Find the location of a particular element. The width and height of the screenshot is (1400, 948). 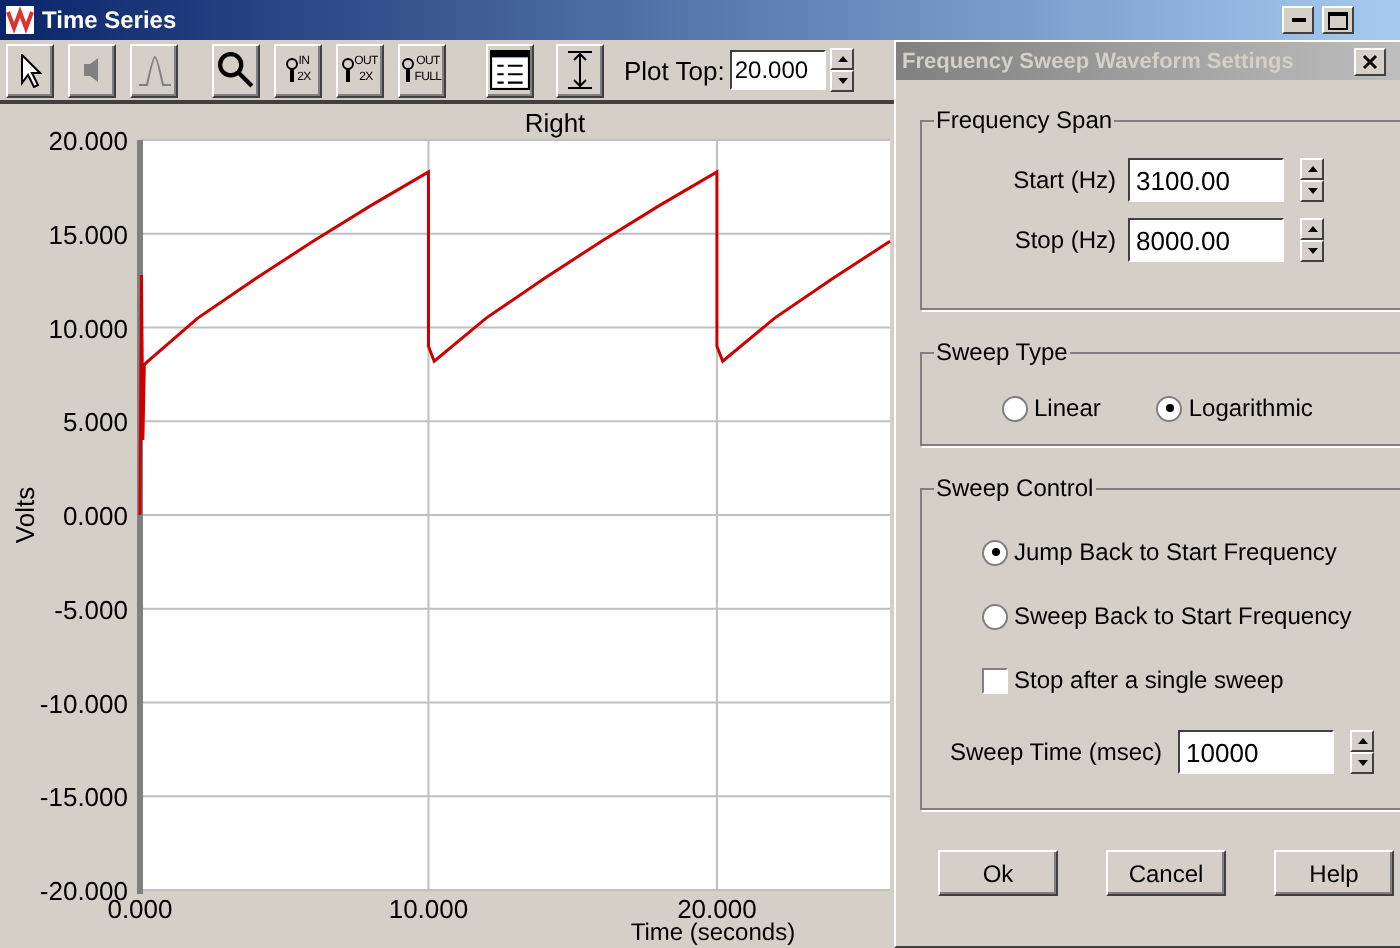

dialog-button: Help is located at coordinates (1334, 873).